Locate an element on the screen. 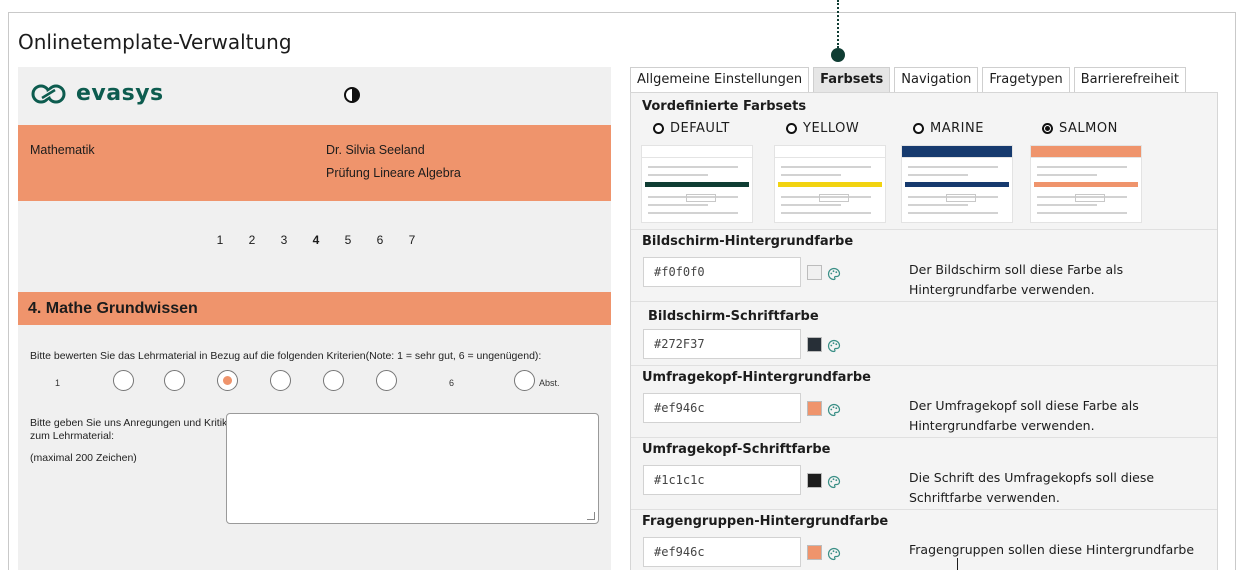  preset-label-text: DEFAULT is located at coordinates (700, 128).